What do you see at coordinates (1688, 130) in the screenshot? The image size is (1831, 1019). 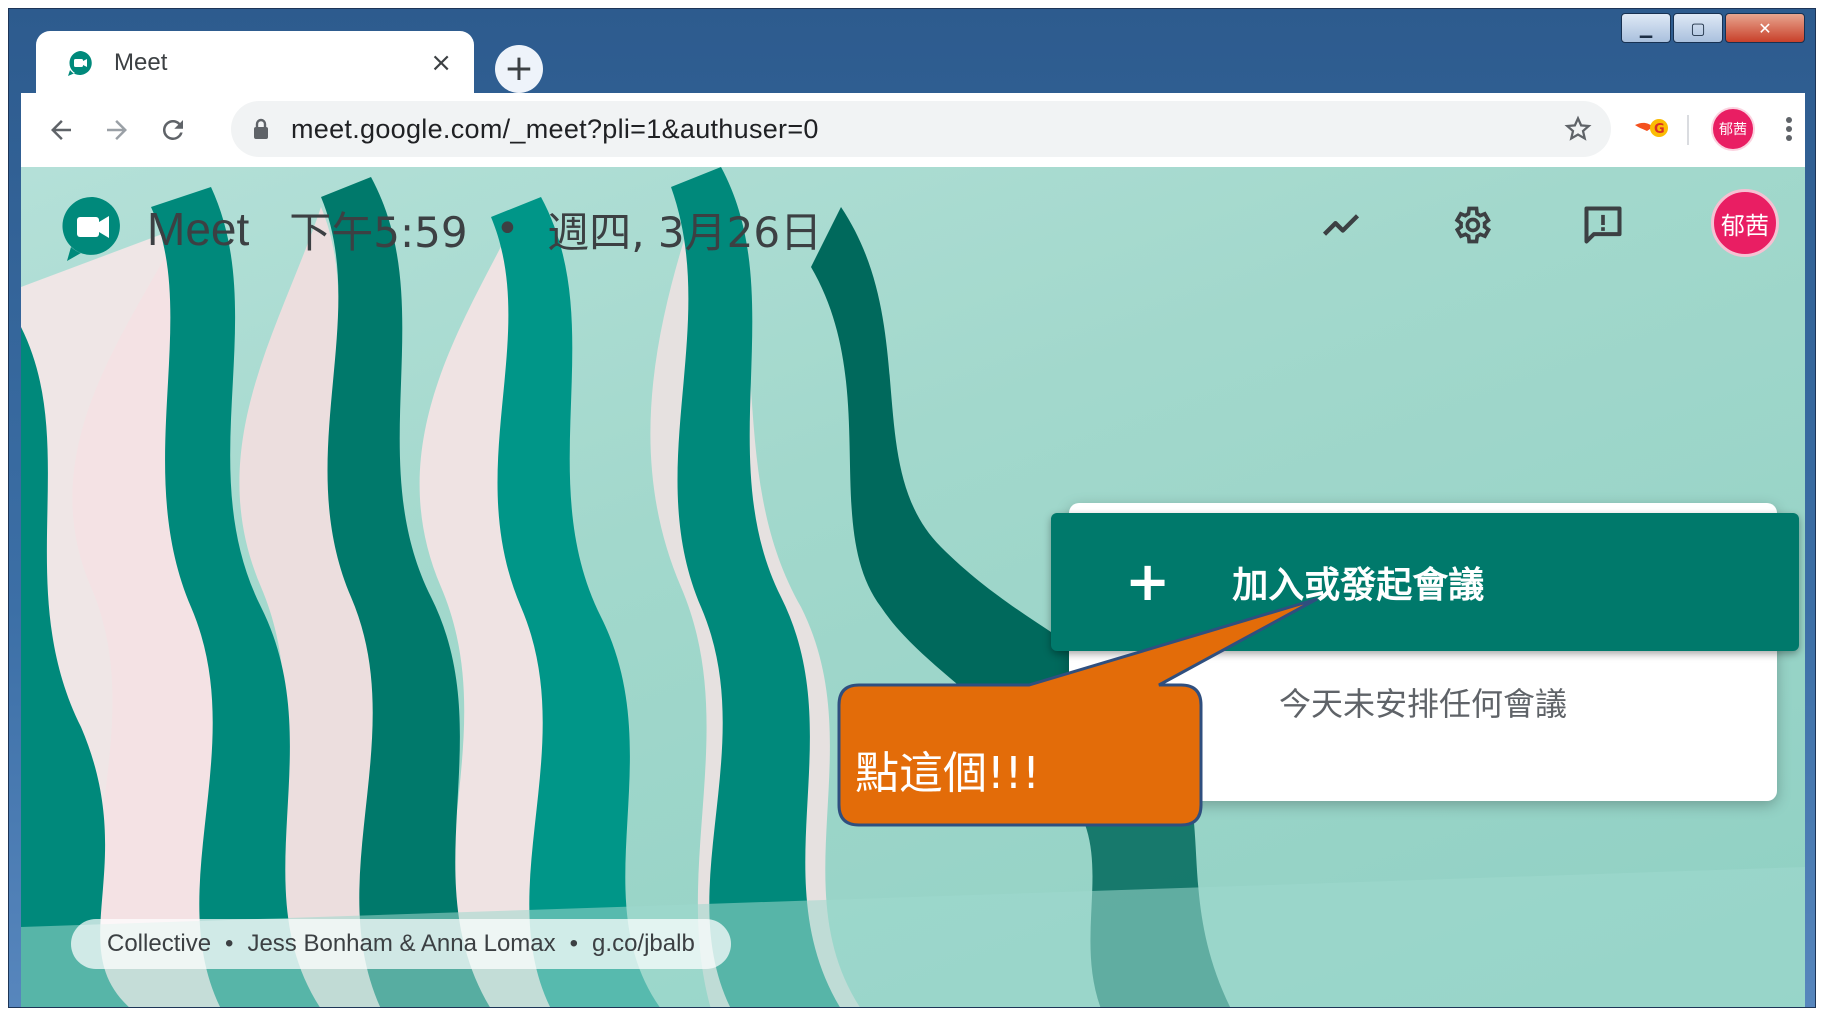 I see `toolbar-separator` at bounding box center [1688, 130].